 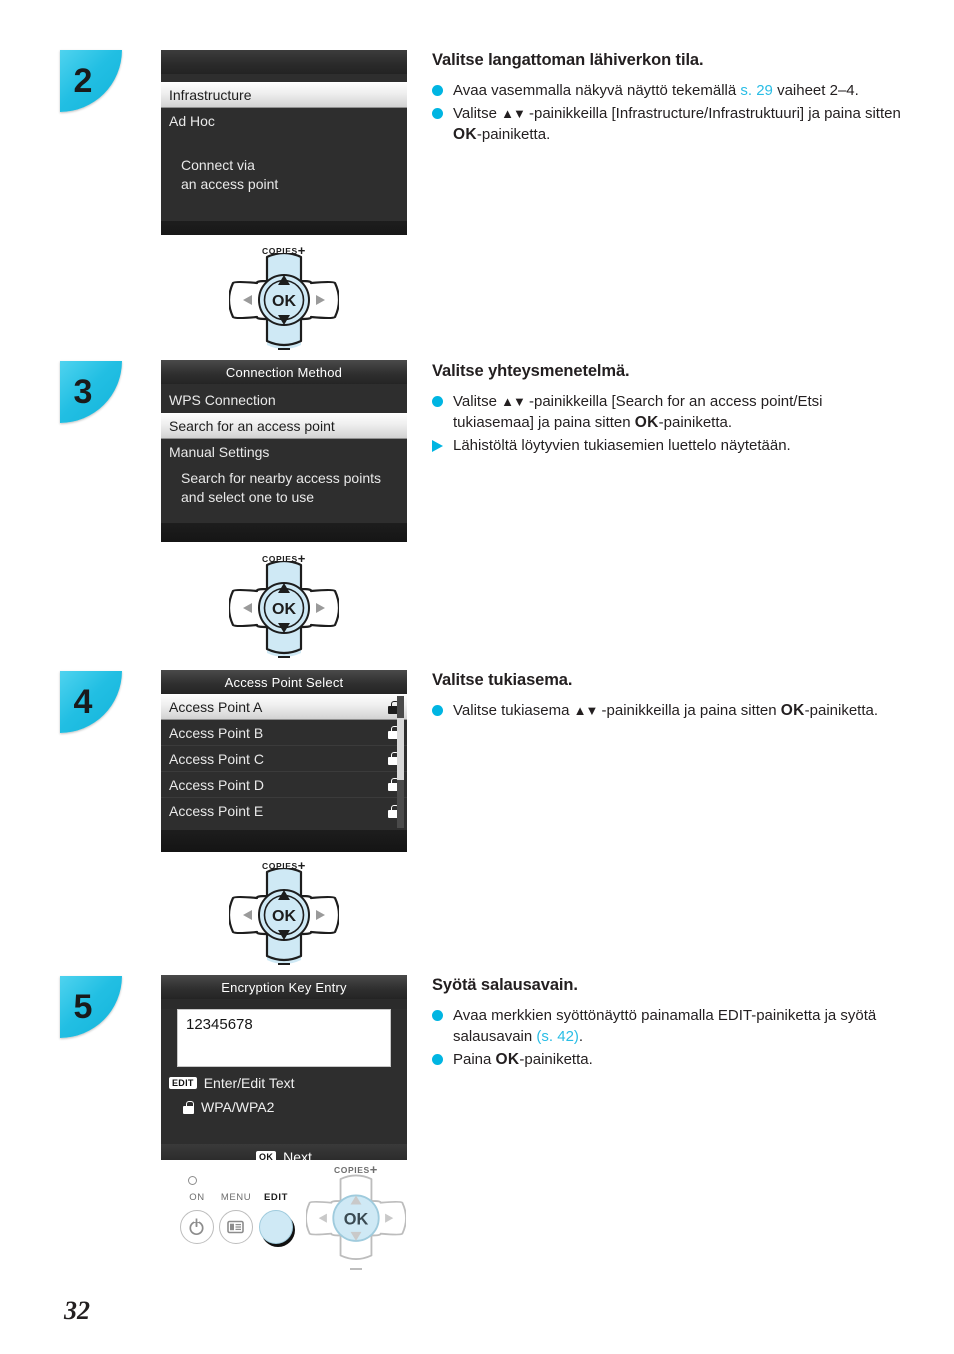 I want to click on lcd-row-wps-connection: WPS Connection, so click(x=284, y=400).